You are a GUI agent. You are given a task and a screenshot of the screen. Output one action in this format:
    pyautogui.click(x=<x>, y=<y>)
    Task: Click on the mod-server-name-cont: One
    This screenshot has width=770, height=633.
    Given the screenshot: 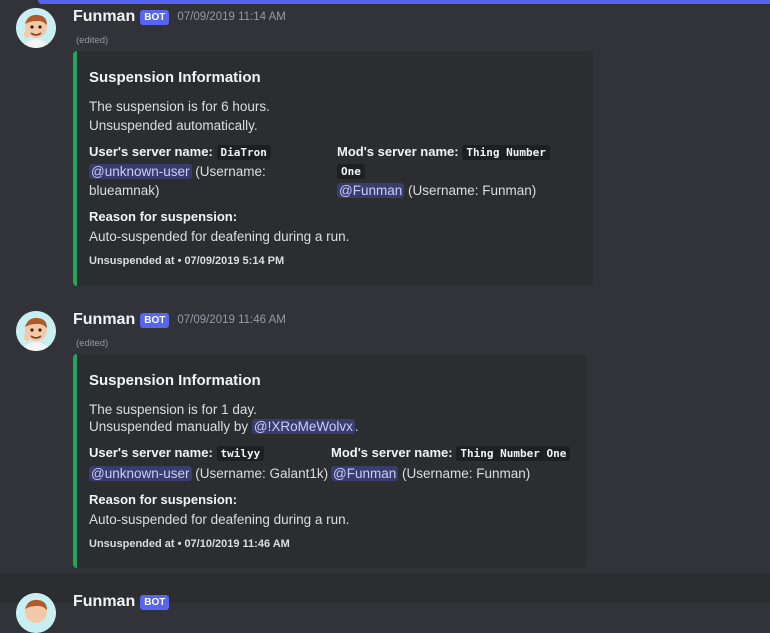 What is the action you would take?
    pyautogui.click(x=351, y=171)
    